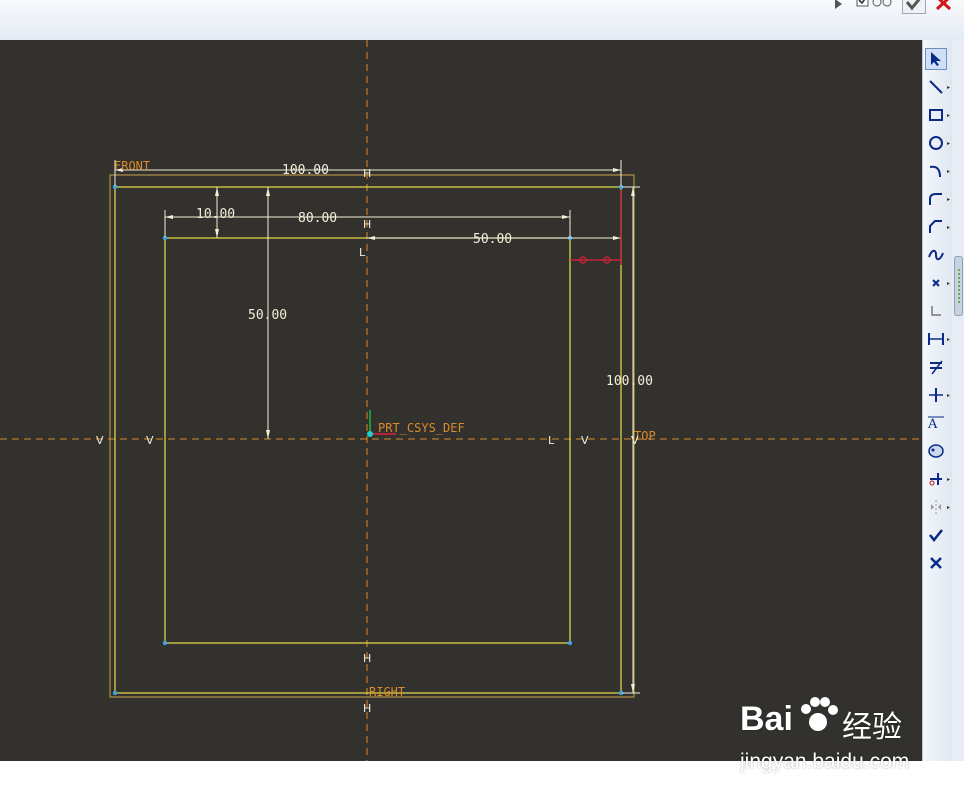  What do you see at coordinates (596, 227) in the screenshot?
I see `red-constraint-marks` at bounding box center [596, 227].